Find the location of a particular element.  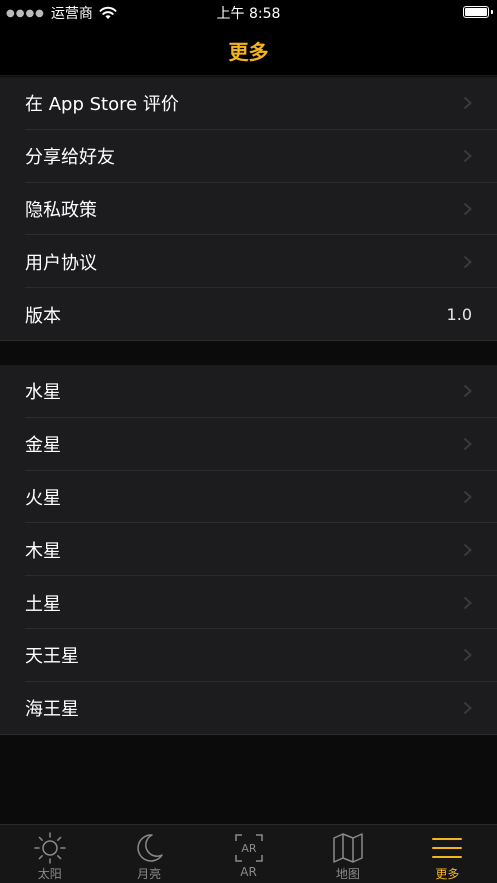

svg-text: AR is located at coordinates (249, 848).